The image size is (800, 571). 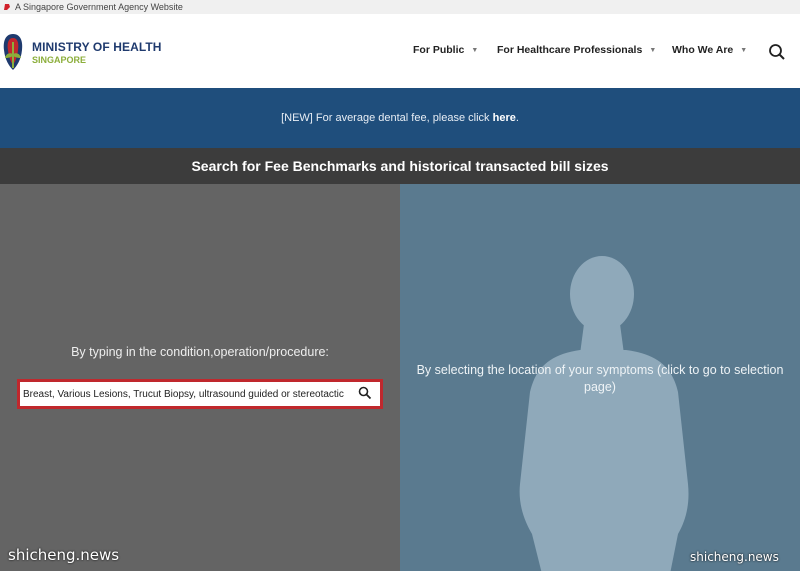 I want to click on header-search-button, so click(x=777, y=52).